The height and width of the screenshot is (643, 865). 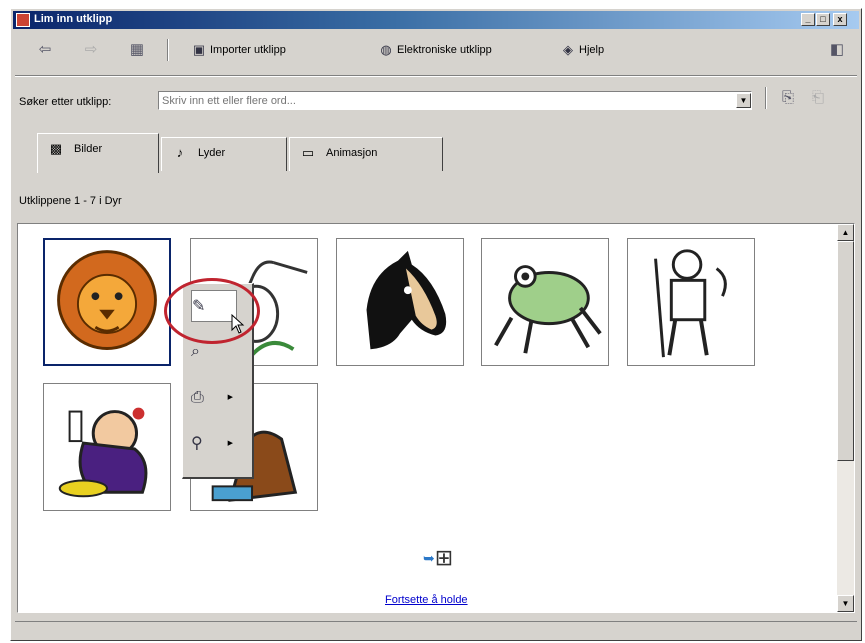 What do you see at coordinates (743, 100) in the screenshot?
I see `search-dropdown-button: ▼` at bounding box center [743, 100].